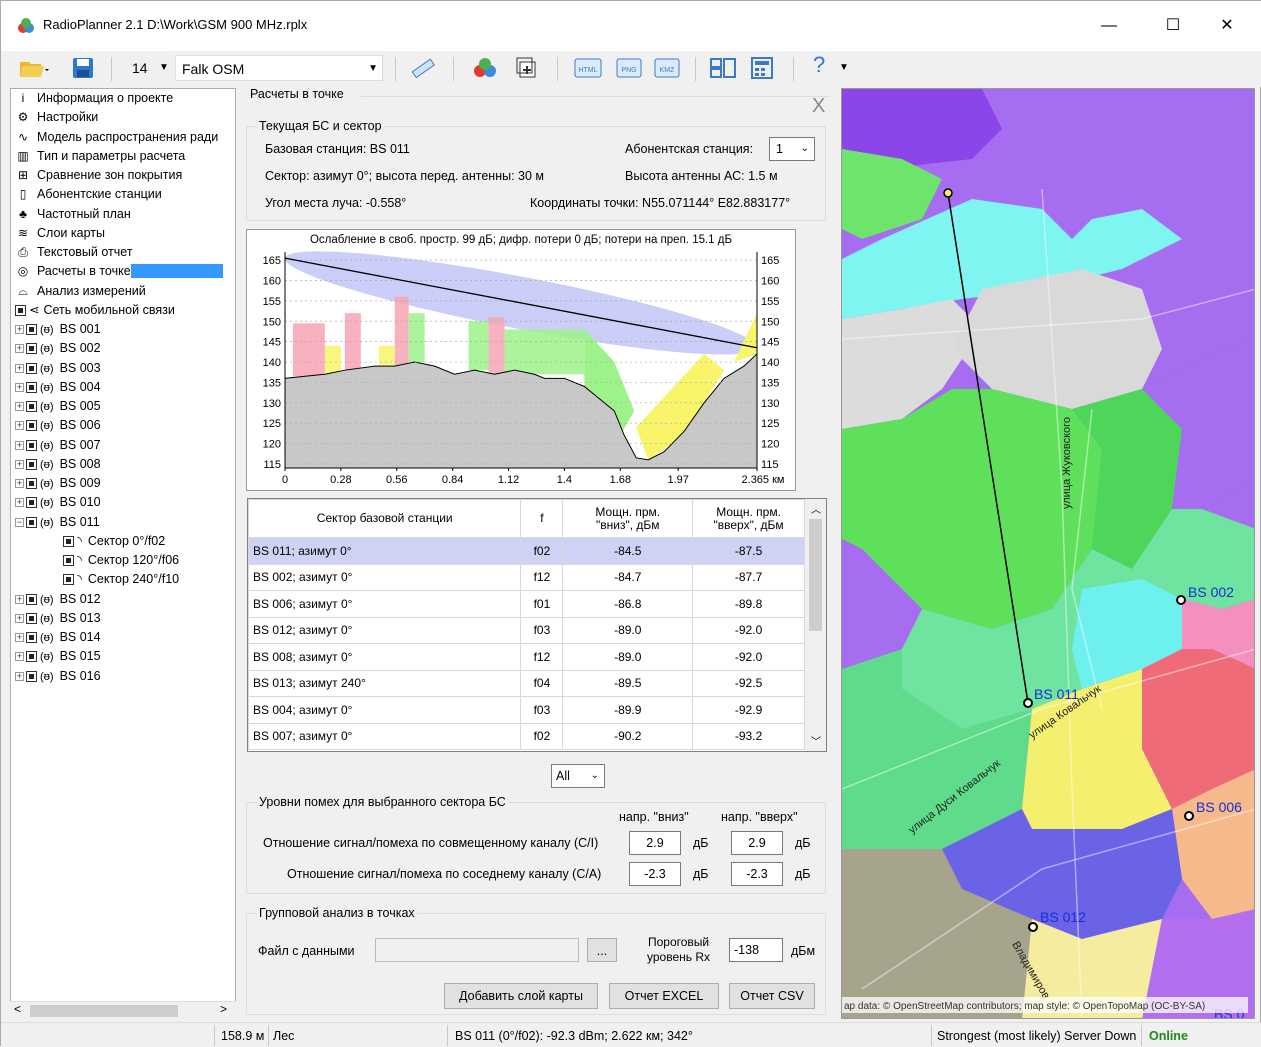 This screenshot has height=1047, width=1261. I want to click on kmz-export-icon: KMZ, so click(667, 68).